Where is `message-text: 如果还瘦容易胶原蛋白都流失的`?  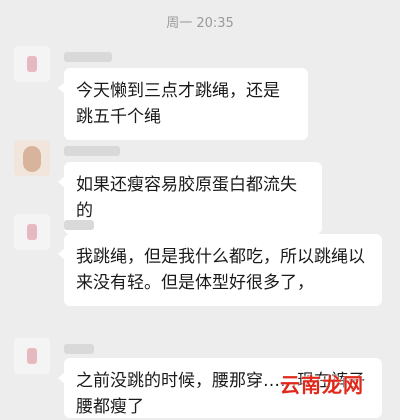
message-text: 如果还瘦容易胶原蛋白都流失的 is located at coordinates (186, 198).